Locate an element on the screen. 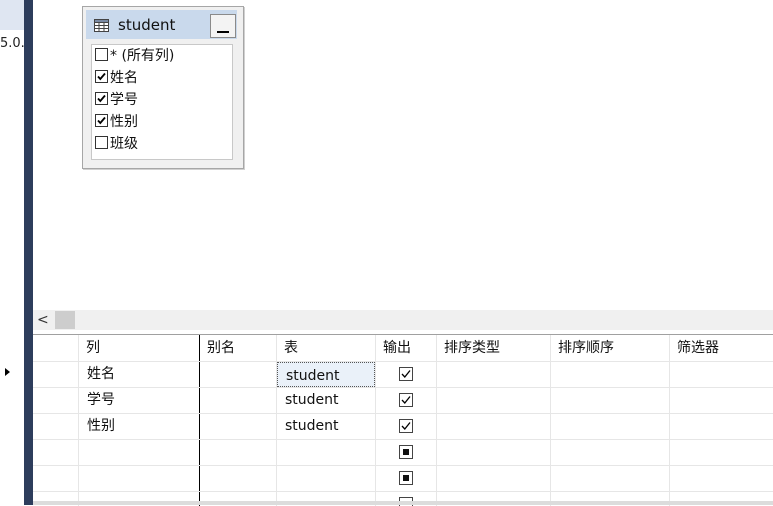 The width and height of the screenshot is (773, 506). header-column: 列 is located at coordinates (139, 348).